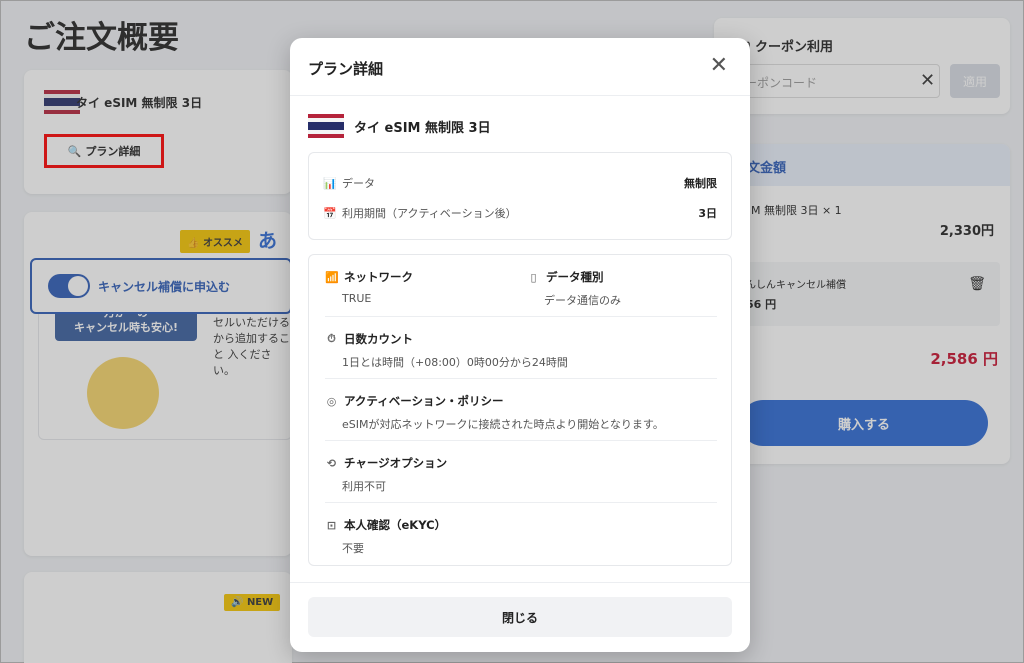 This screenshot has height=663, width=1024. I want to click on period-row: 📅 利用期間（アクティベーション後） 3日, so click(520, 213).